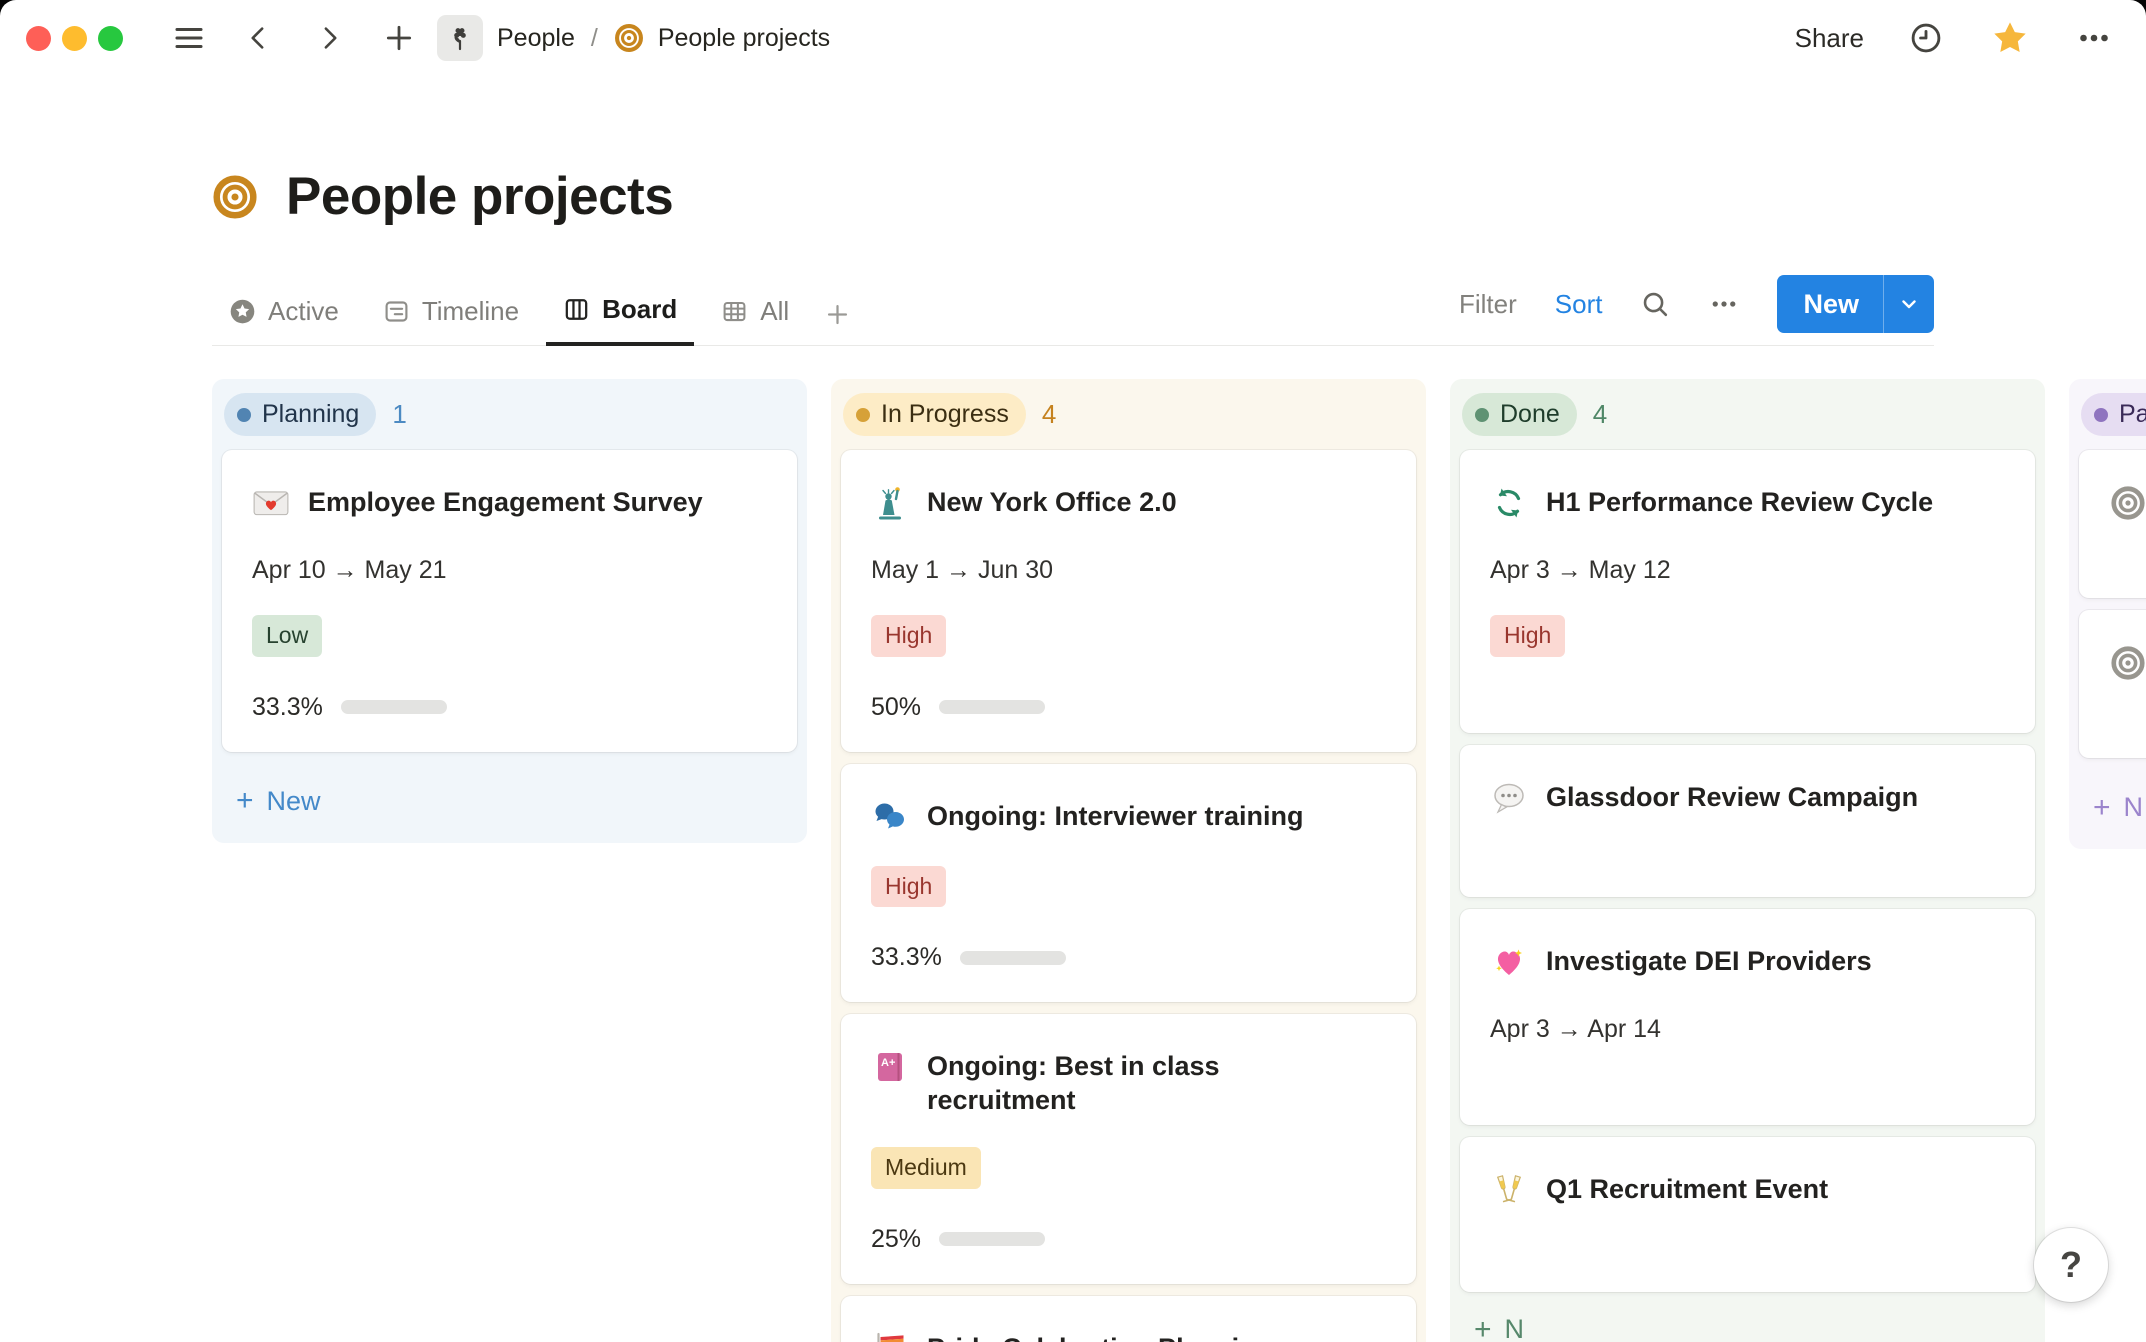 This screenshot has width=2146, height=1342. I want to click on page-title: People projects, so click(480, 196).